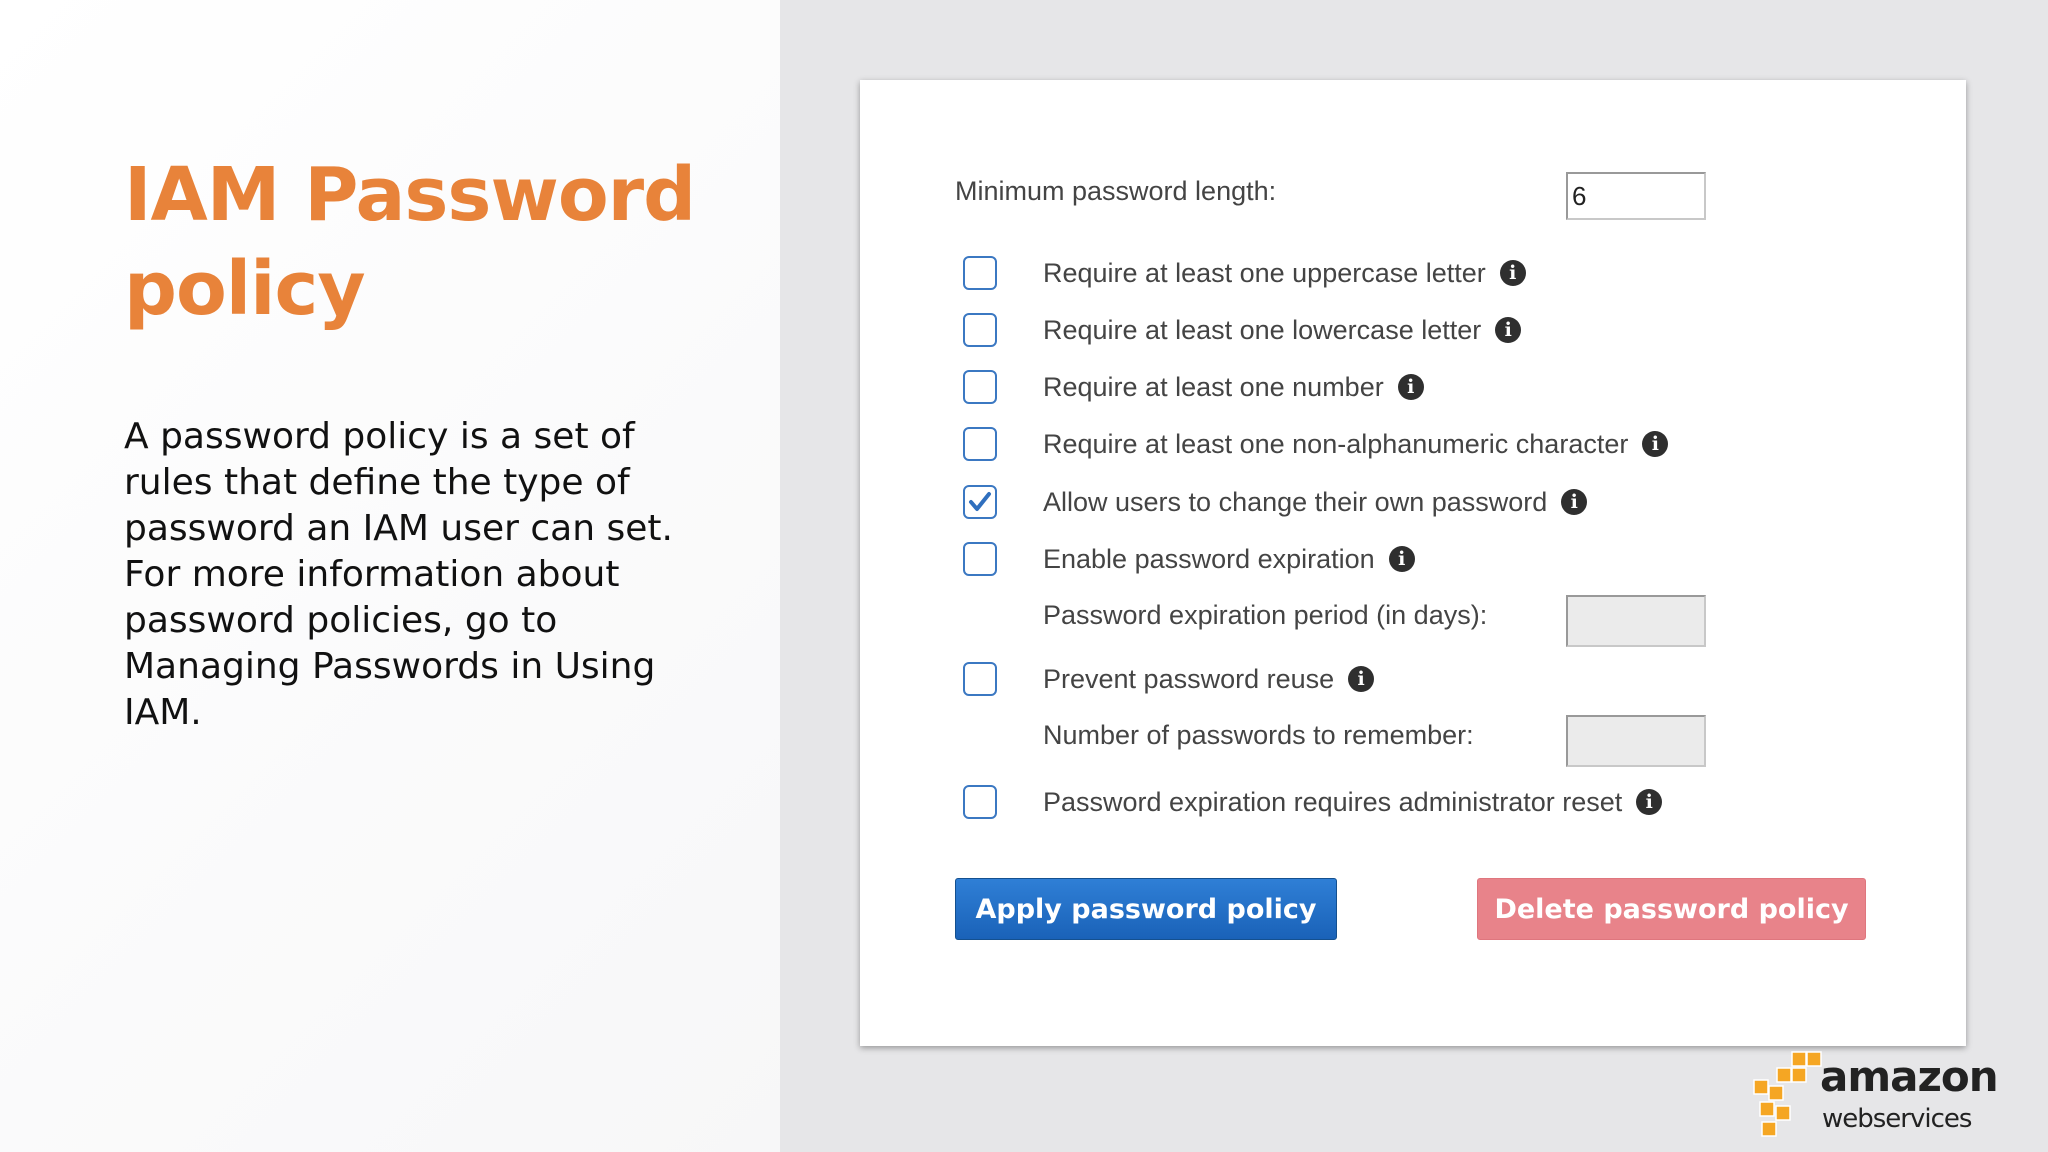 The width and height of the screenshot is (2048, 1152). I want to click on passwords-to-remember-input, so click(1636, 741).